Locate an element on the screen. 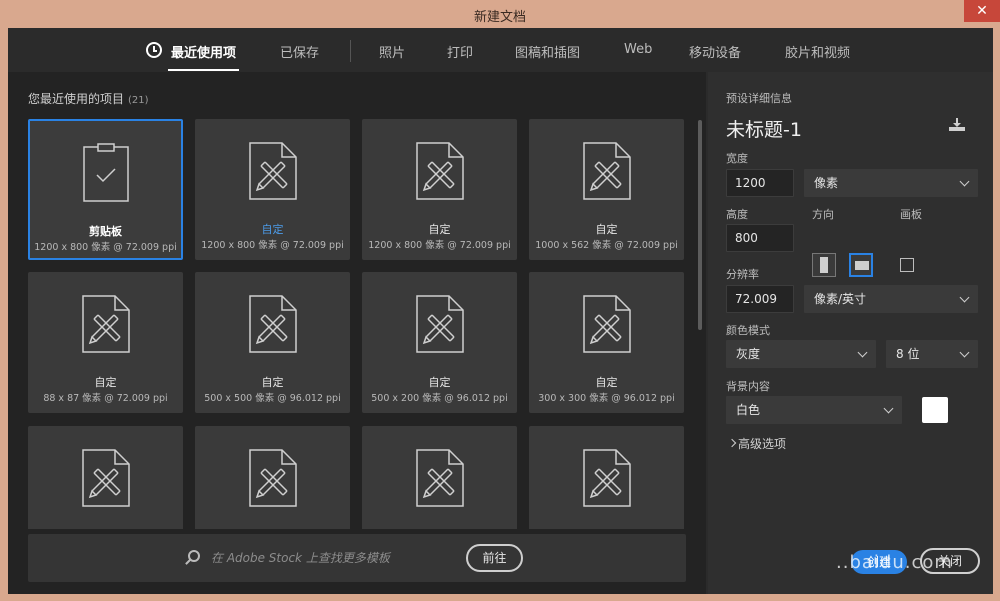  artboard-checkbox is located at coordinates (907, 265).